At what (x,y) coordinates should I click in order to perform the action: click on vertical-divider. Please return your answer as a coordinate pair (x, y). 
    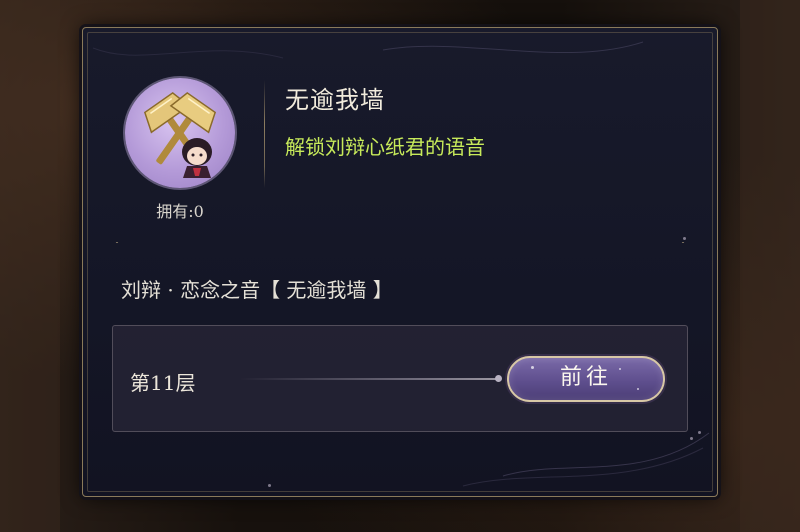
    Looking at the image, I should click on (264, 134).